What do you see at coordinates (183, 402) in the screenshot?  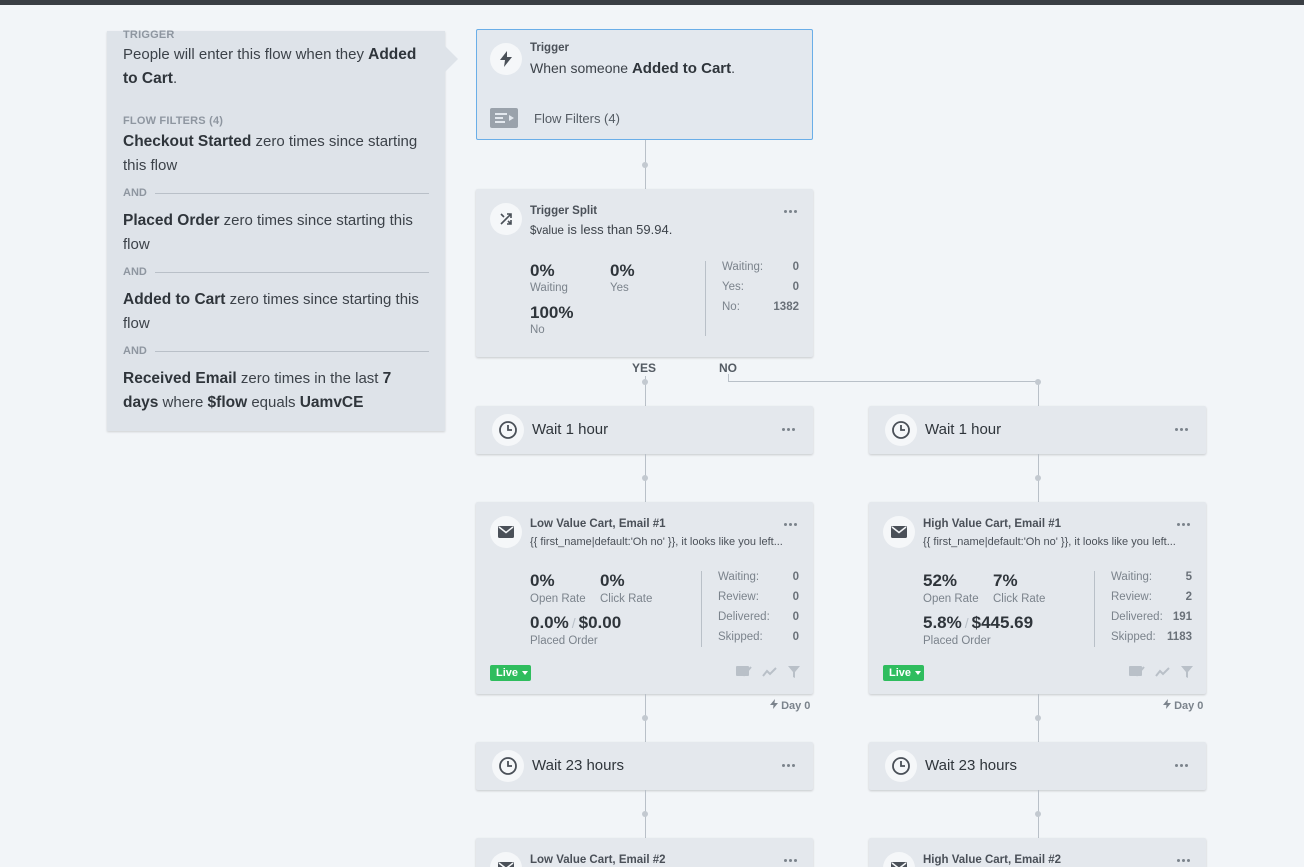 I see `filter-where: where` at bounding box center [183, 402].